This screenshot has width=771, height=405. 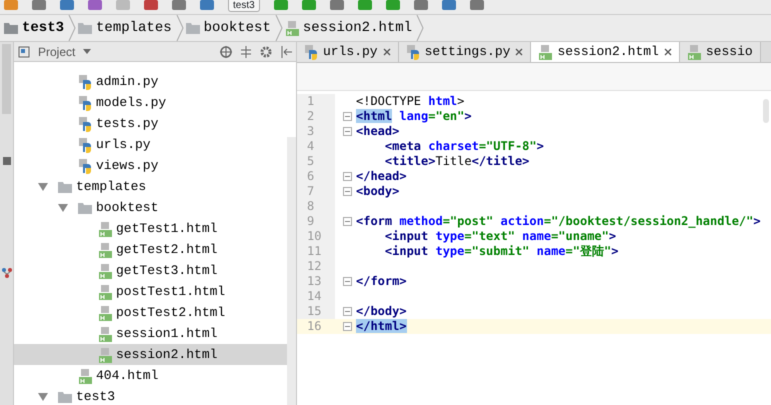 I want to click on code-line: <form method="post" action="/booktest/session2_handle/">, so click(x=558, y=221).